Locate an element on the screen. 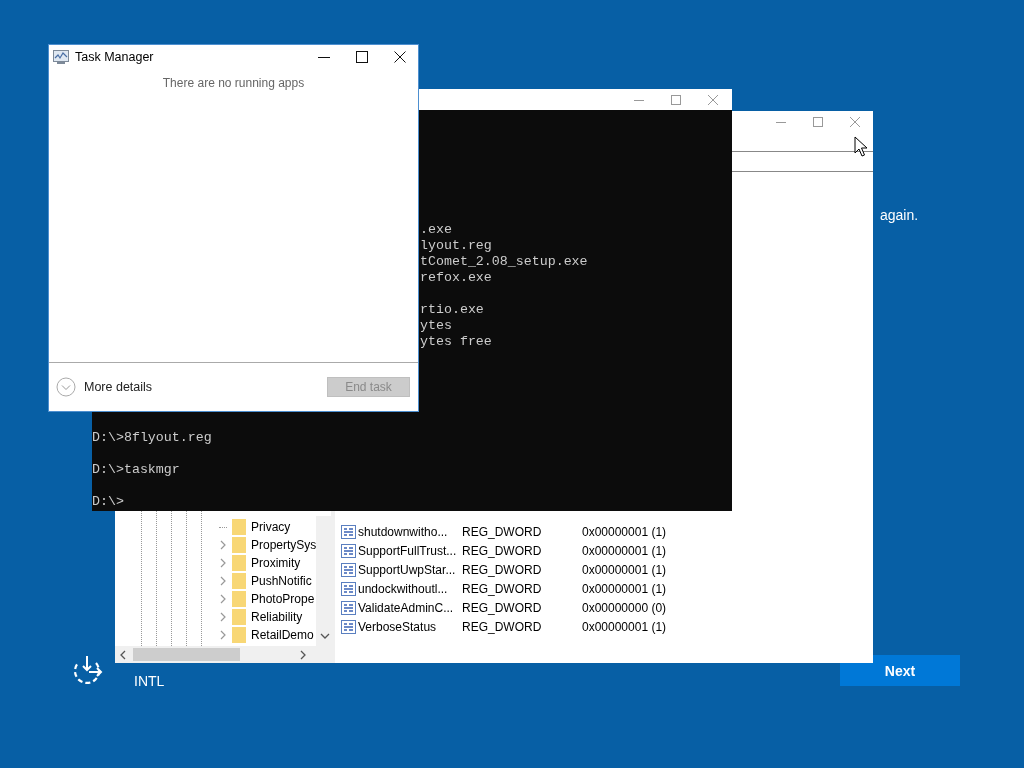 This screenshot has width=1024, height=768. keyboard-layout-label: INTL is located at coordinates (149, 681).